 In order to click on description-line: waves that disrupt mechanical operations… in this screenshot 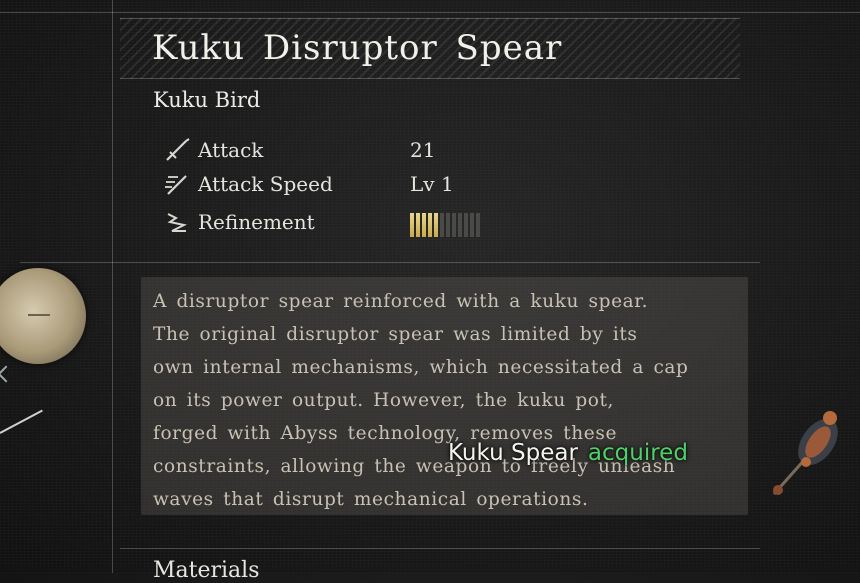, I will do `click(371, 499)`.